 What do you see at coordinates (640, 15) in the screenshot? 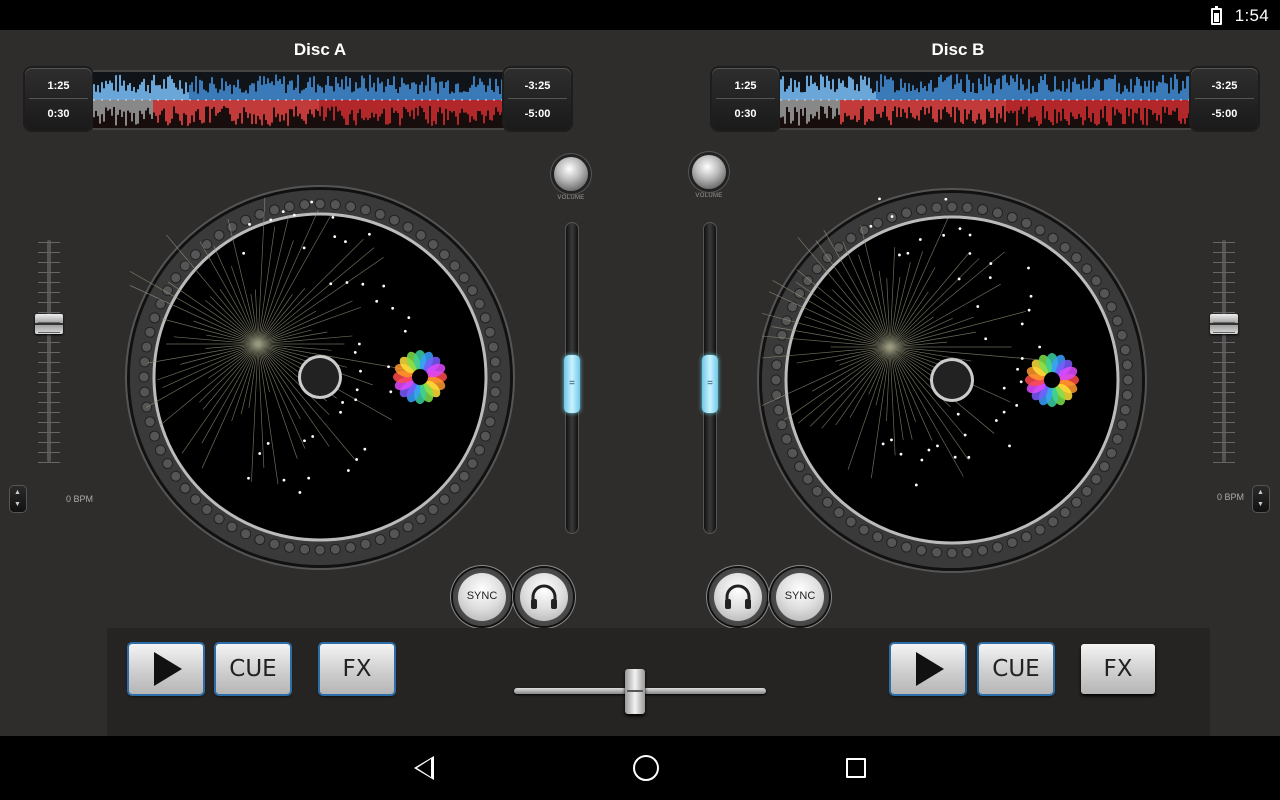
I see `status-bar: 1:54` at bounding box center [640, 15].